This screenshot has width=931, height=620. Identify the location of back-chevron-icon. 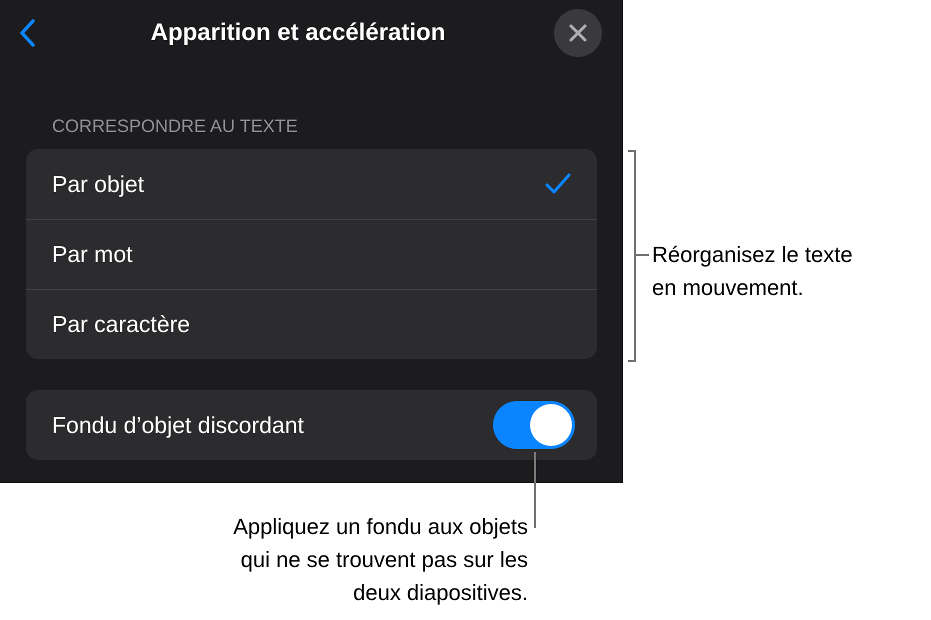
(27, 33).